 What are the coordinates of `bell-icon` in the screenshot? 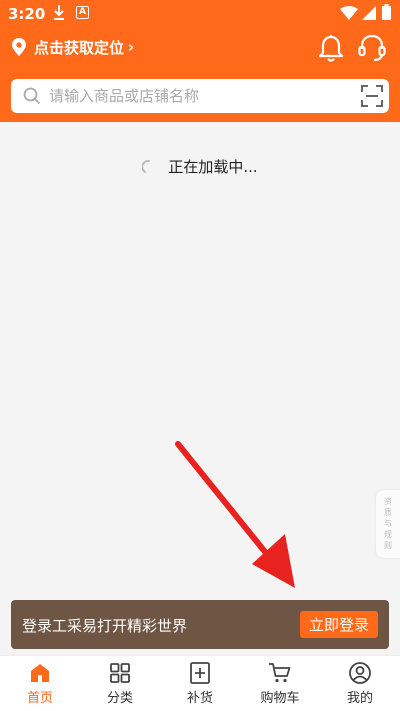 It's located at (331, 48).